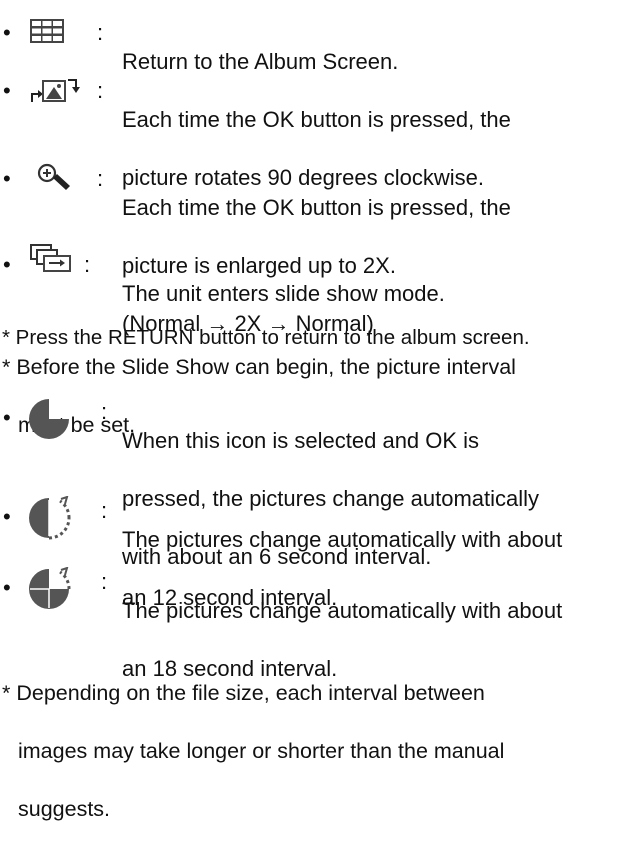  Describe the element at coordinates (56, 92) in the screenshot. I see `rotate-picture-icon` at that location.